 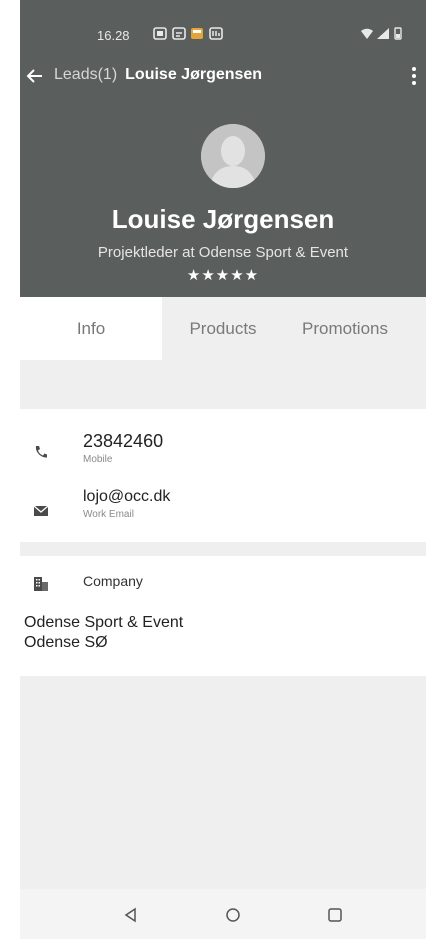 I want to click on avatar-icon, so click(x=233, y=156).